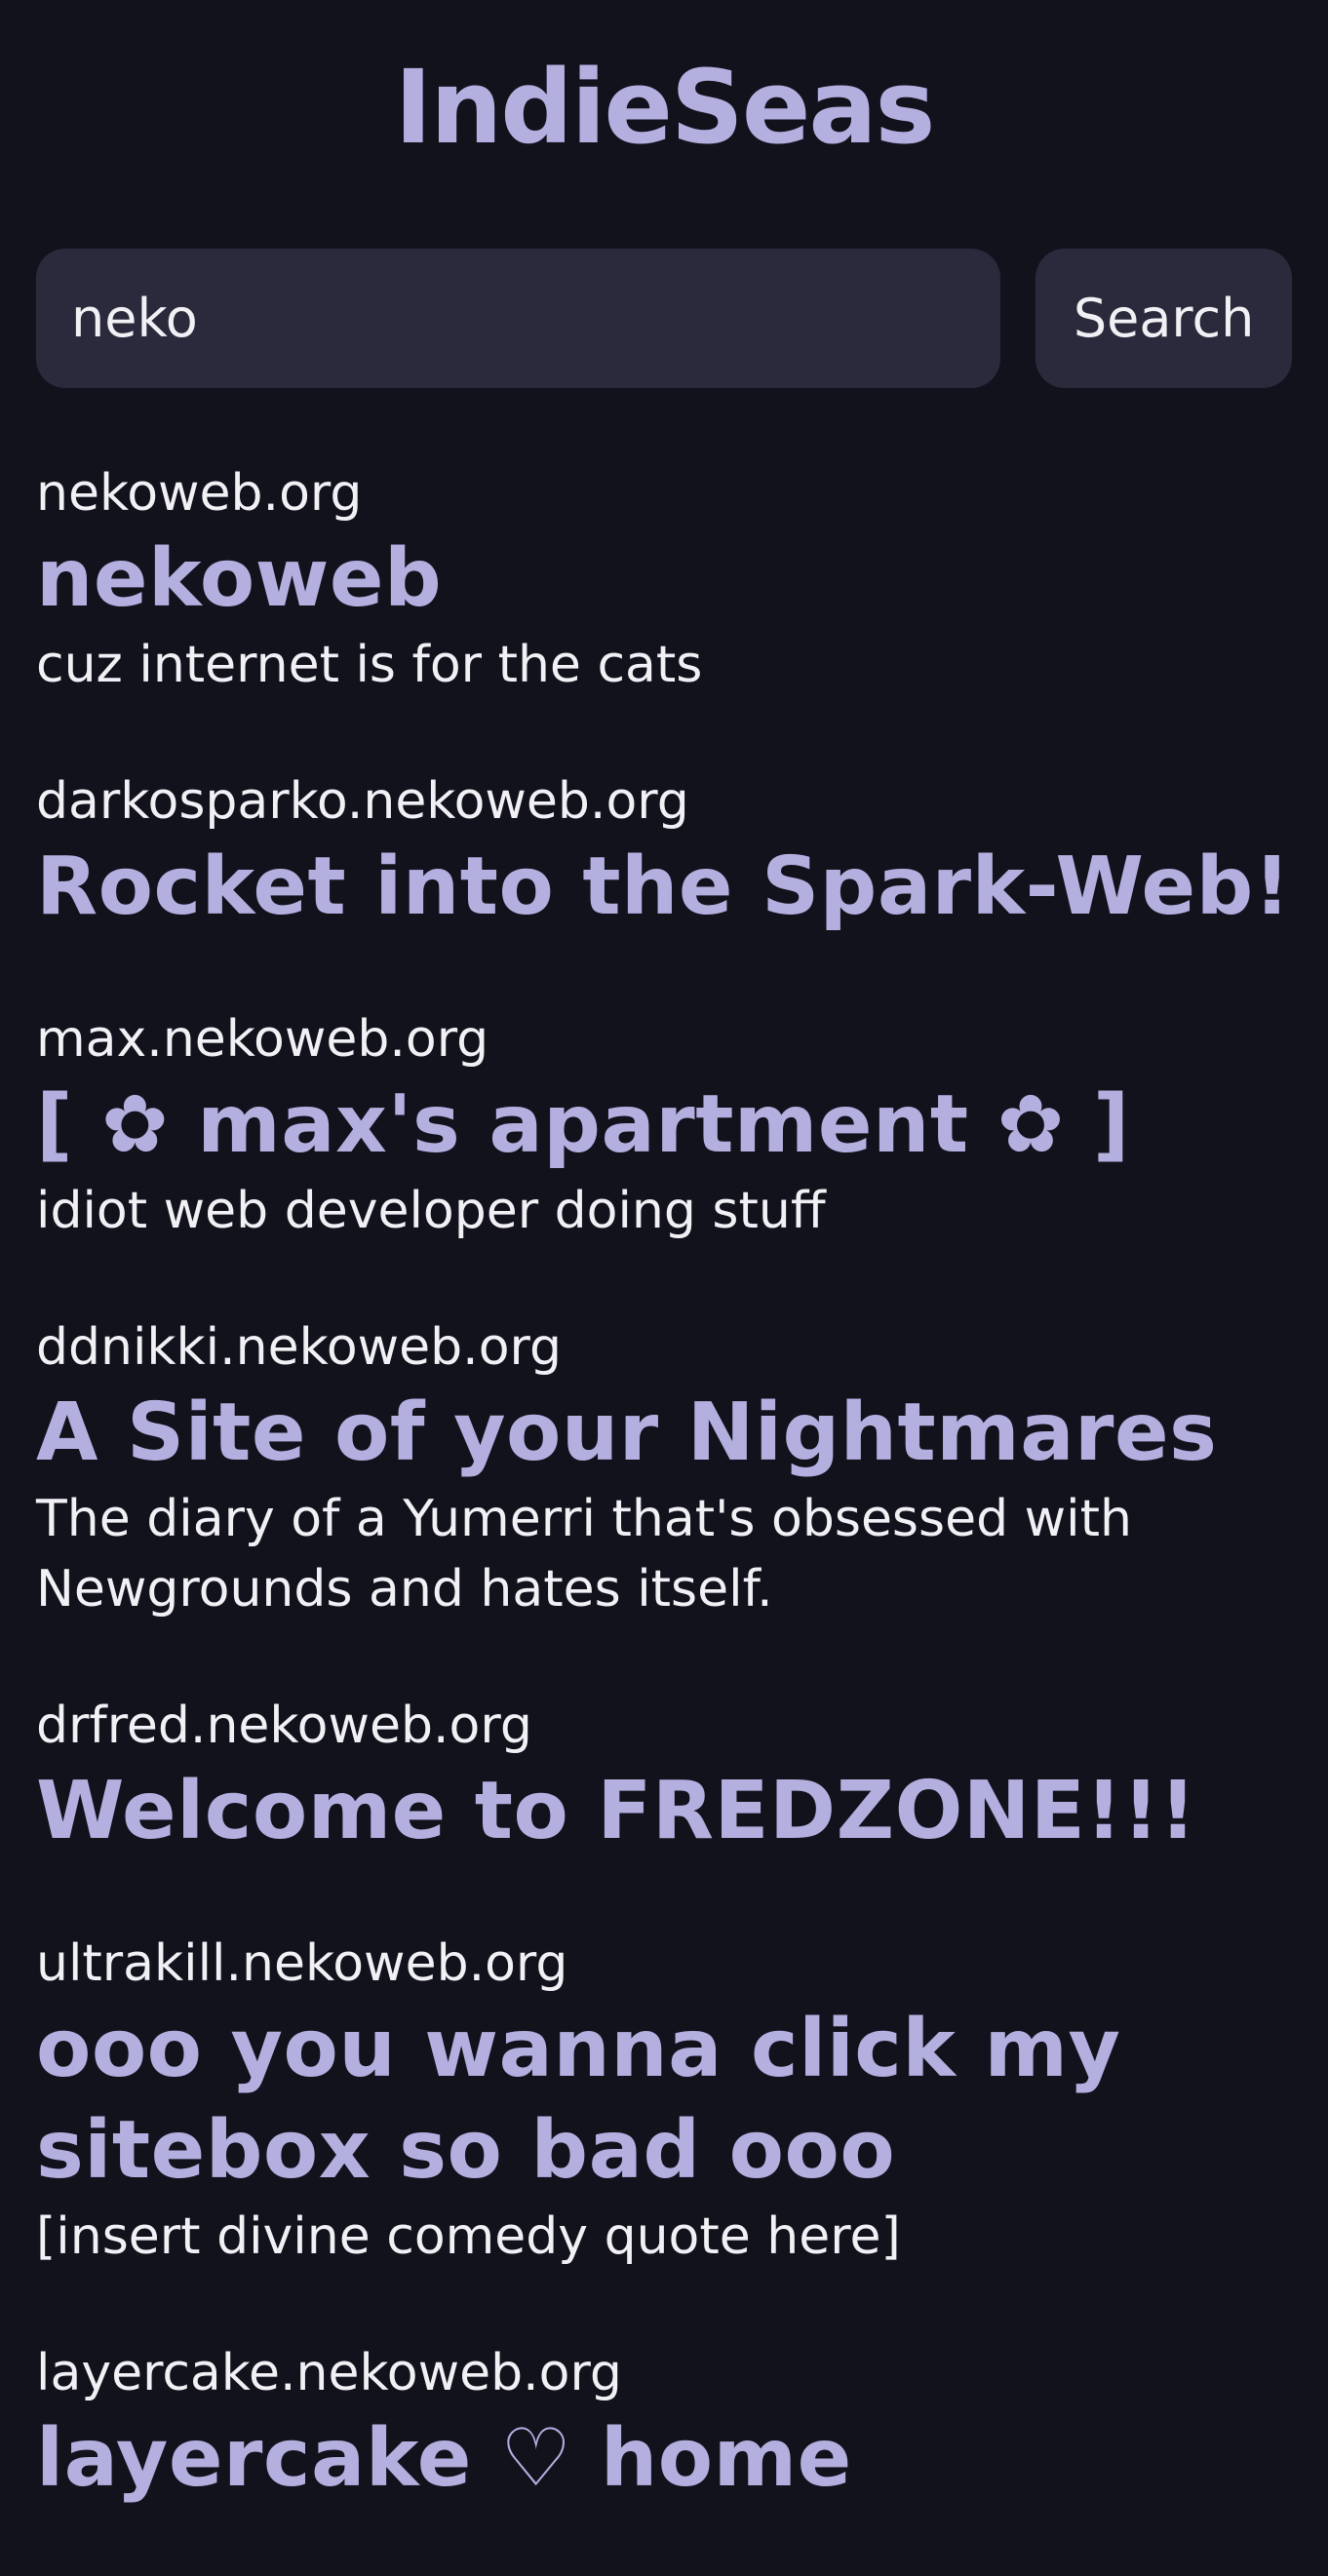 This screenshot has width=1328, height=2576. What do you see at coordinates (664, 1039) in the screenshot?
I see `result-url: max.nekoweb.org` at bounding box center [664, 1039].